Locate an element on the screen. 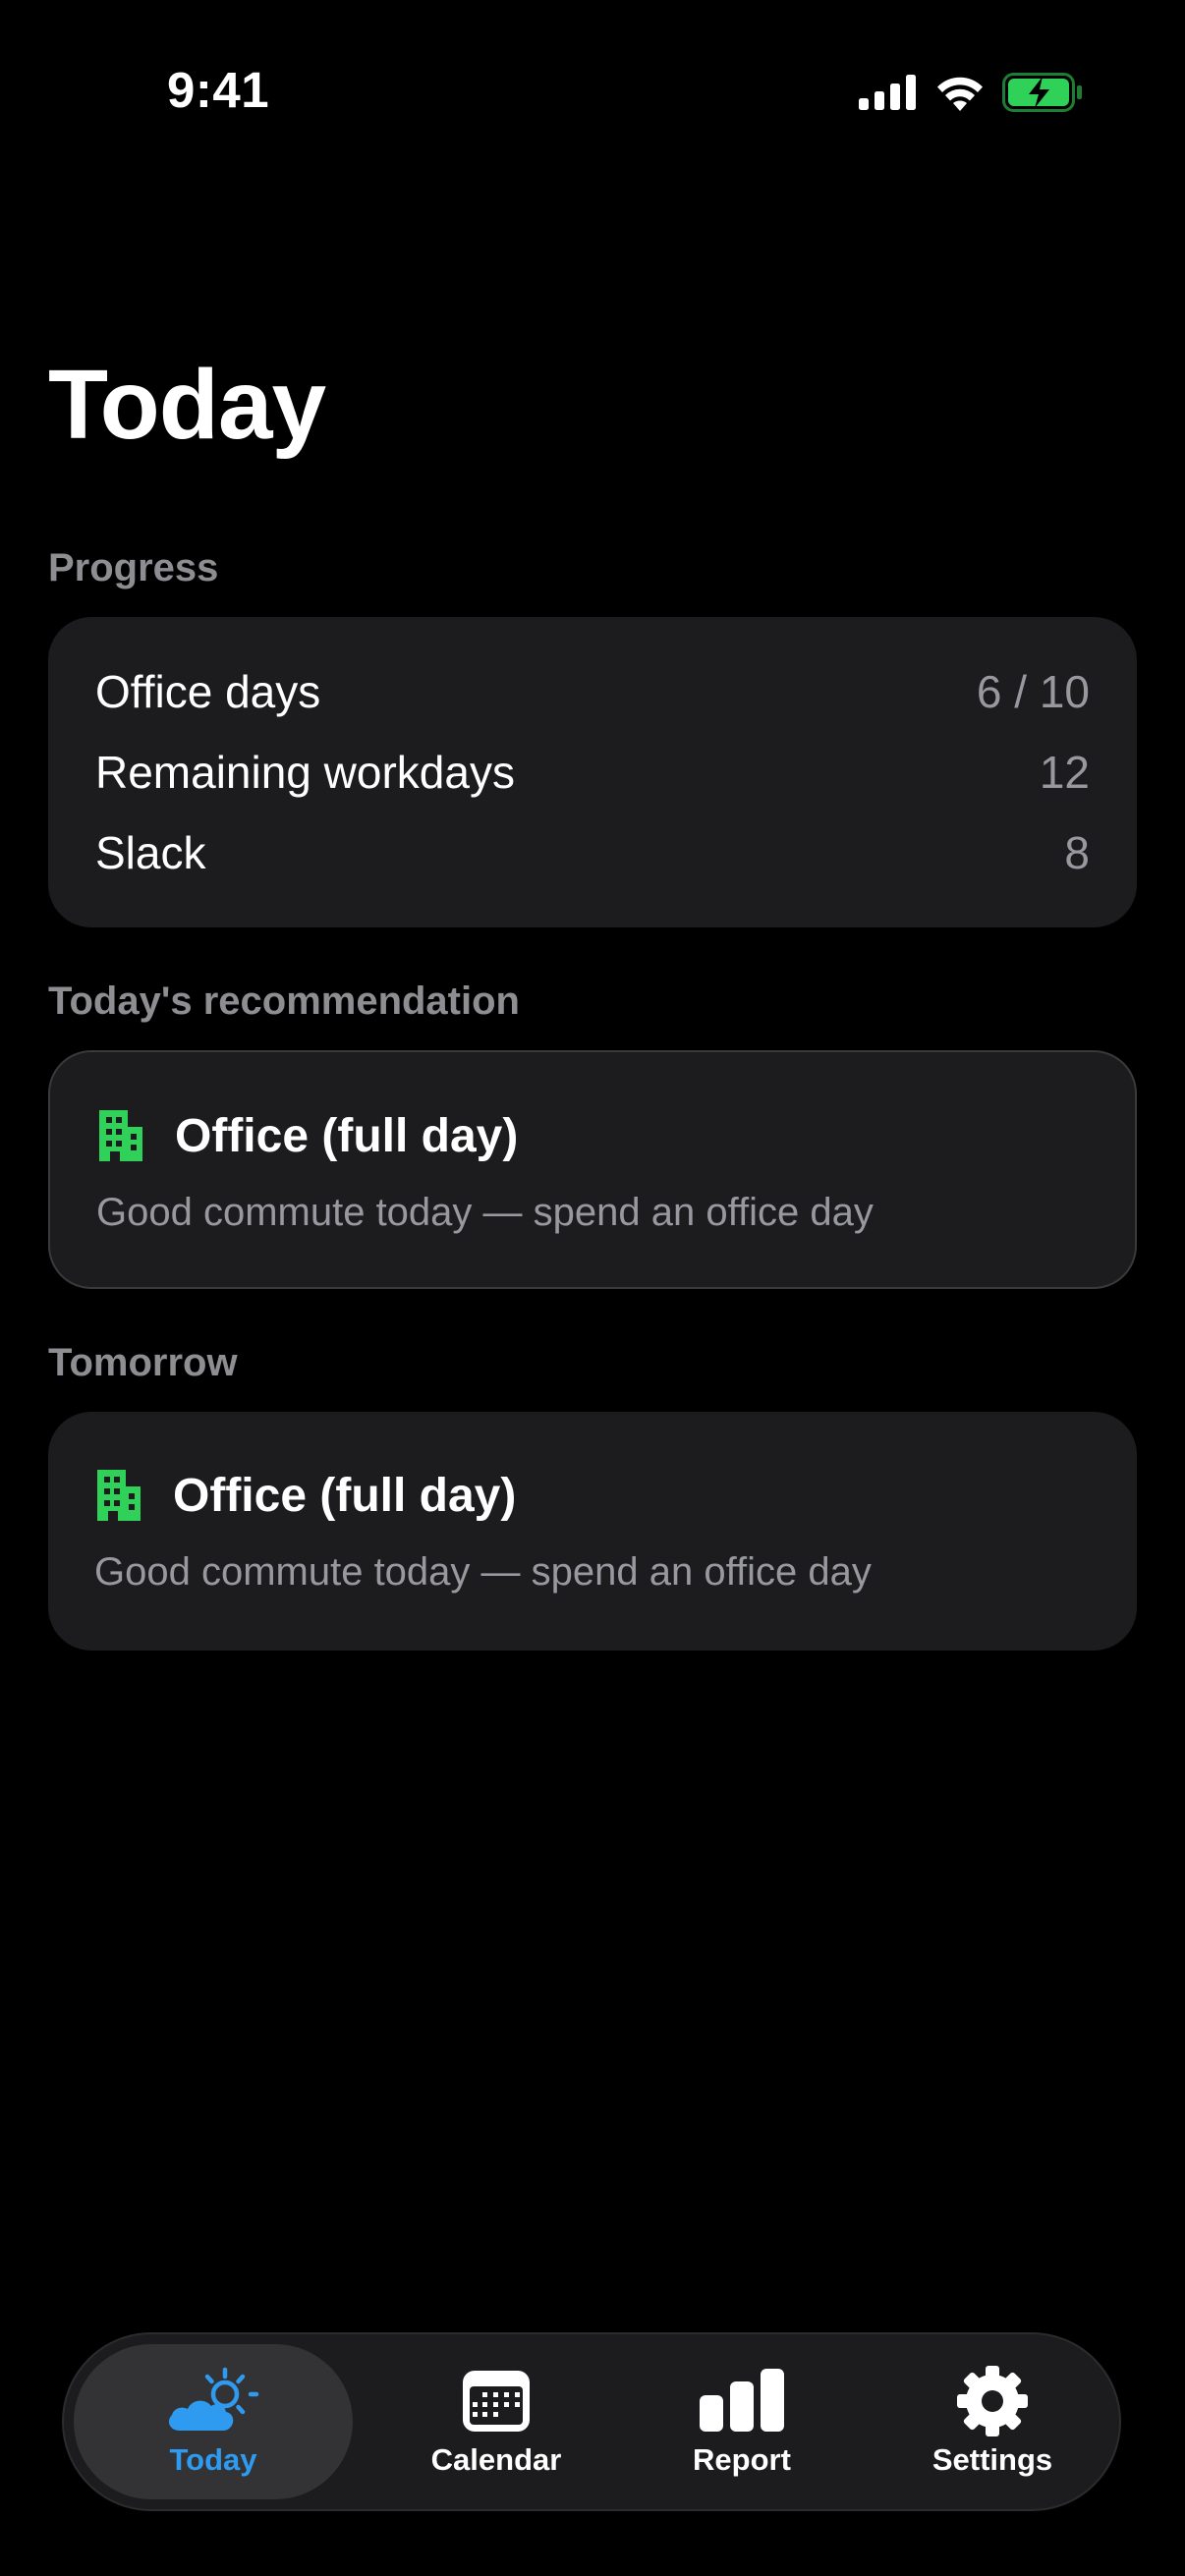 The height and width of the screenshot is (2576, 1185). tab-report: Report is located at coordinates (742, 2421).